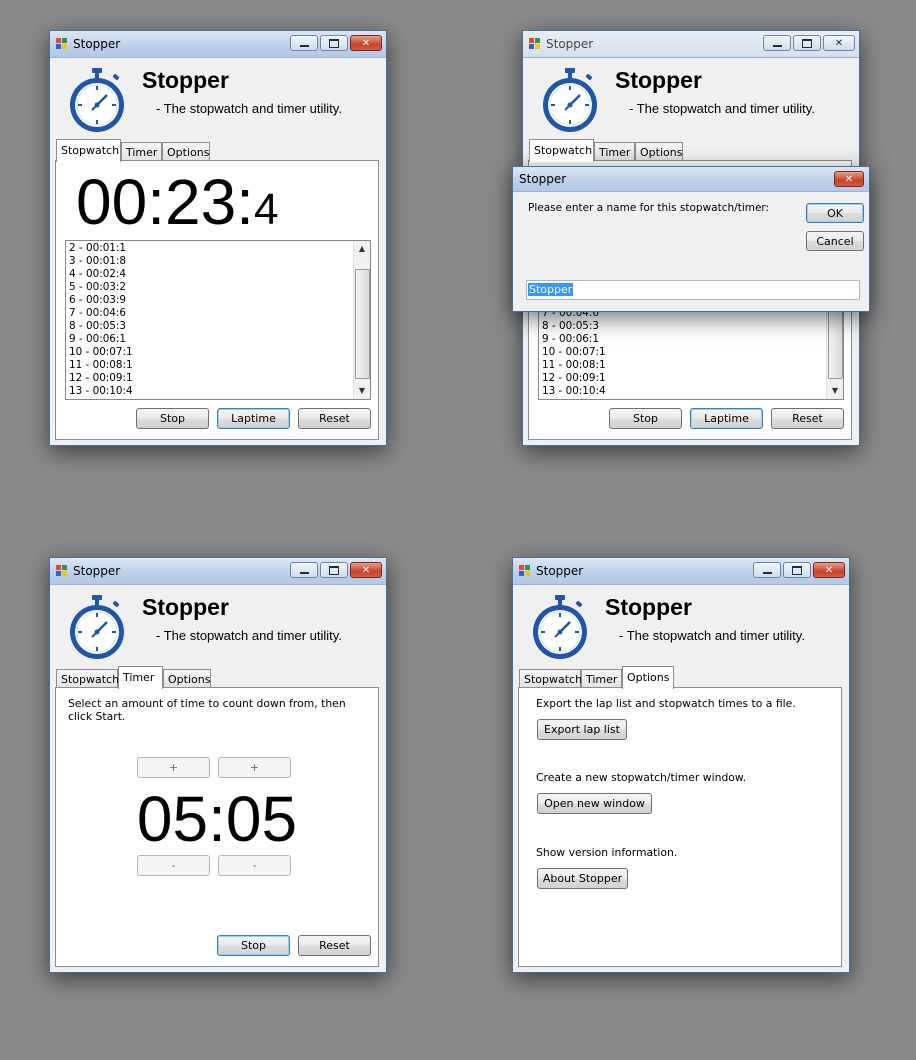 The width and height of the screenshot is (916, 1060). Describe the element at coordinates (101, 300) in the screenshot. I see `list-item: 6 - 00:03:9` at that location.